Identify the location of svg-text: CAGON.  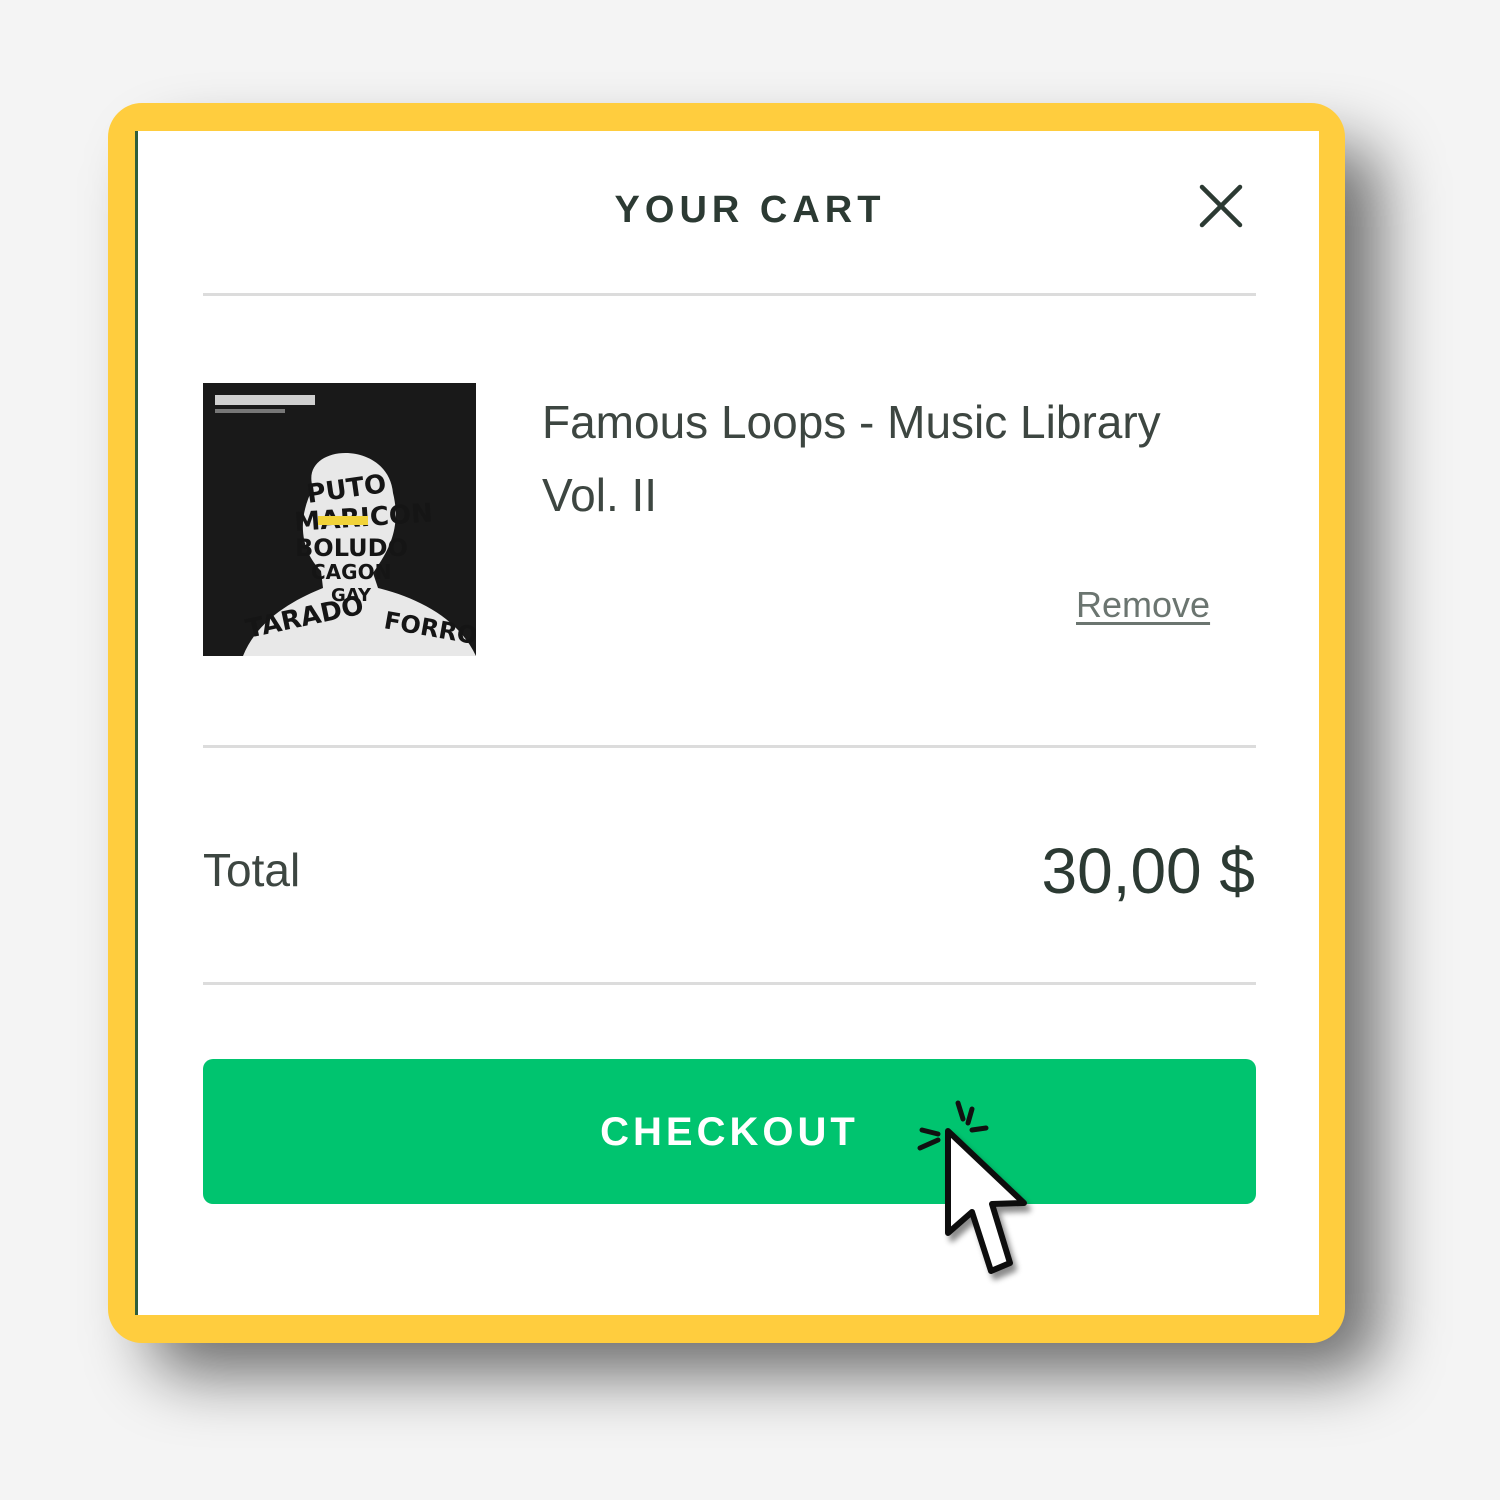
(351, 572).